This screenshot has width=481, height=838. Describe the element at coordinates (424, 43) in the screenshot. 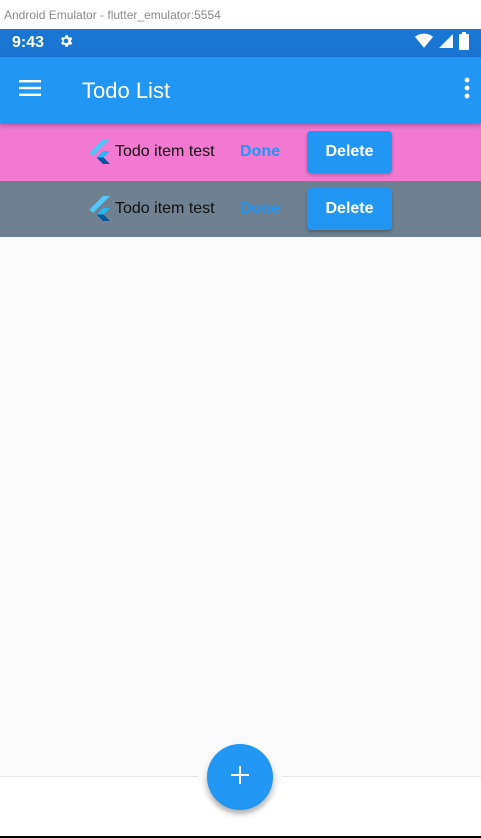

I see `wifi-icon` at that location.